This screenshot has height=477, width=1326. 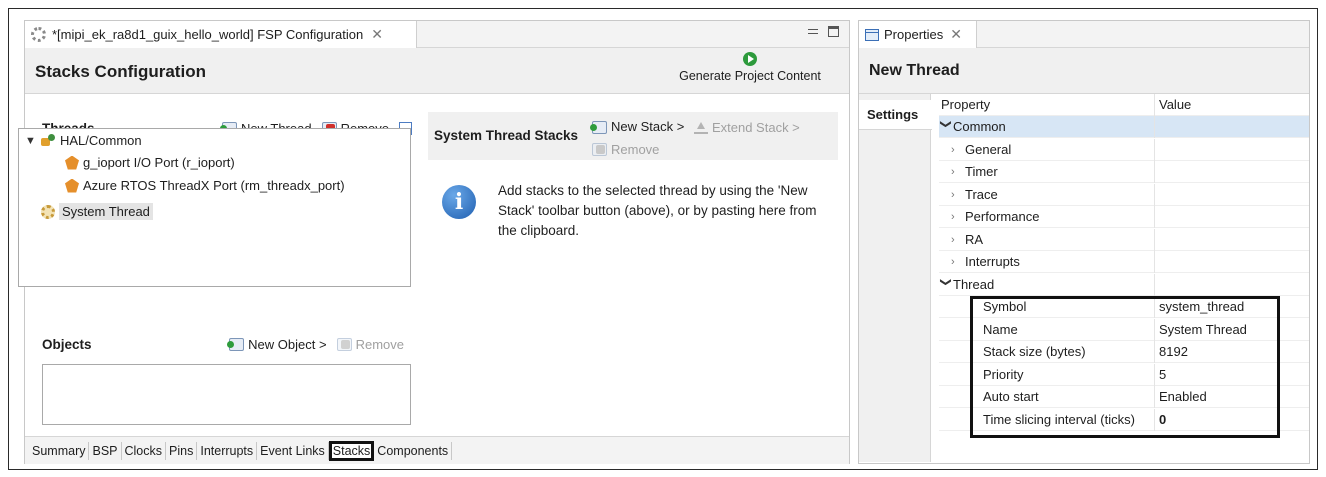 What do you see at coordinates (1124, 149) in the screenshot?
I see `property-row-general: › General` at bounding box center [1124, 149].